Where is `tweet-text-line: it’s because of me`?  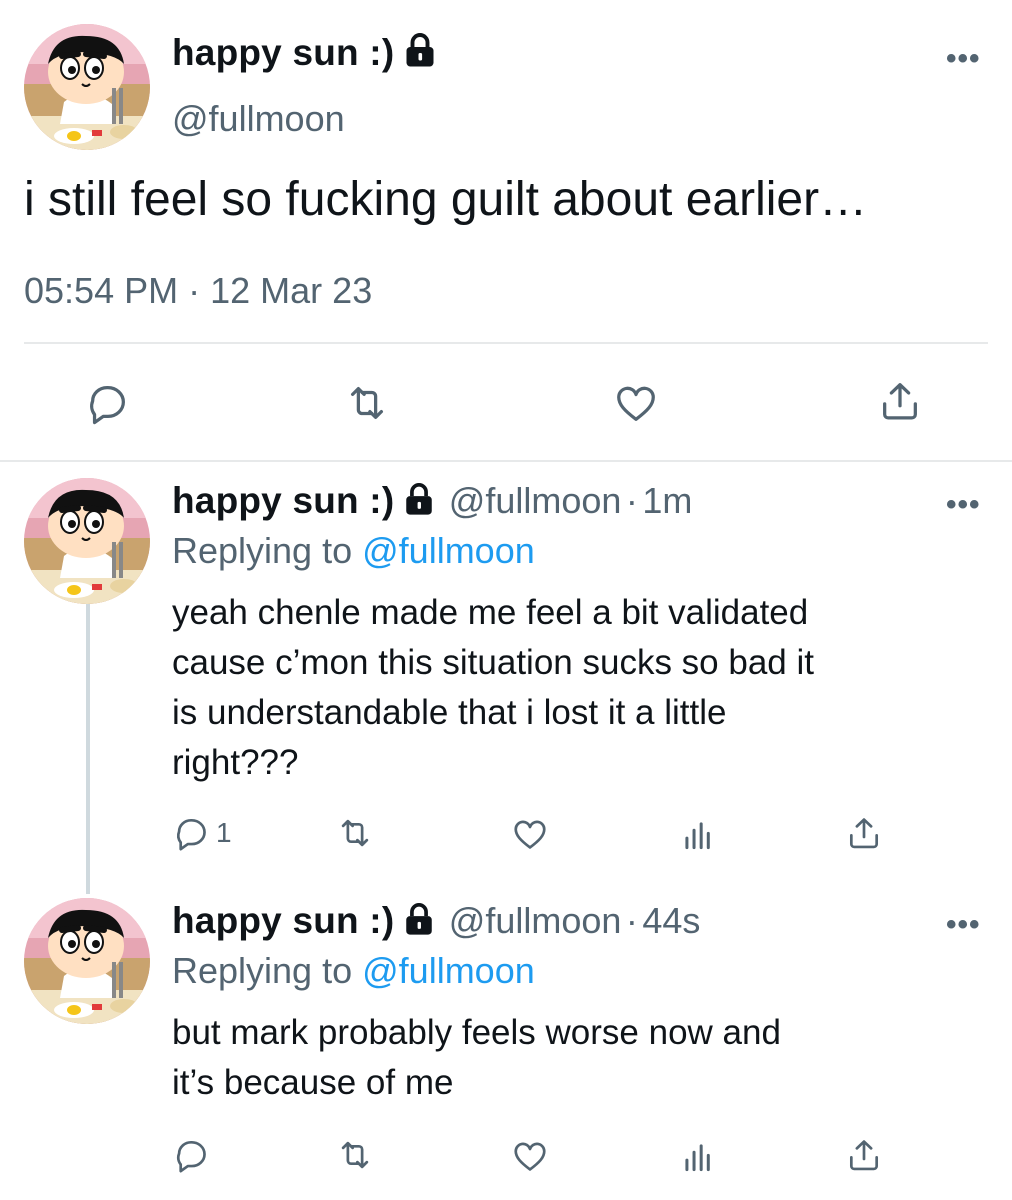
tweet-text-line: it’s because of me is located at coordinates (313, 1082).